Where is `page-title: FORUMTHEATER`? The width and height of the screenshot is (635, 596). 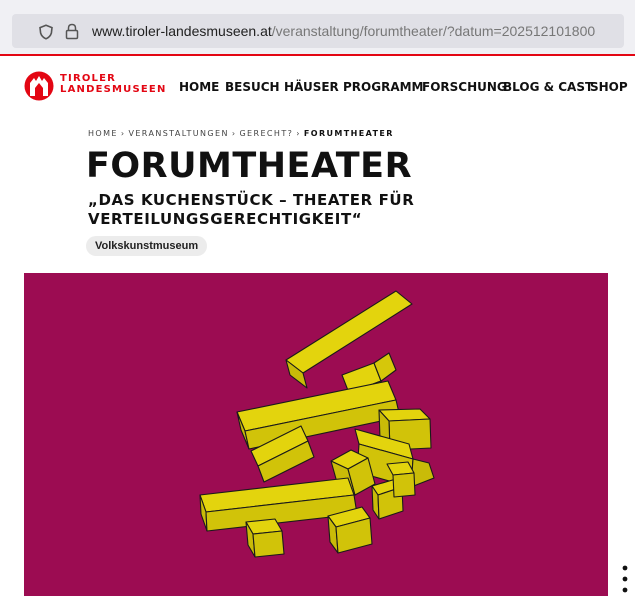
page-title: FORUMTHEATER is located at coordinates (249, 166).